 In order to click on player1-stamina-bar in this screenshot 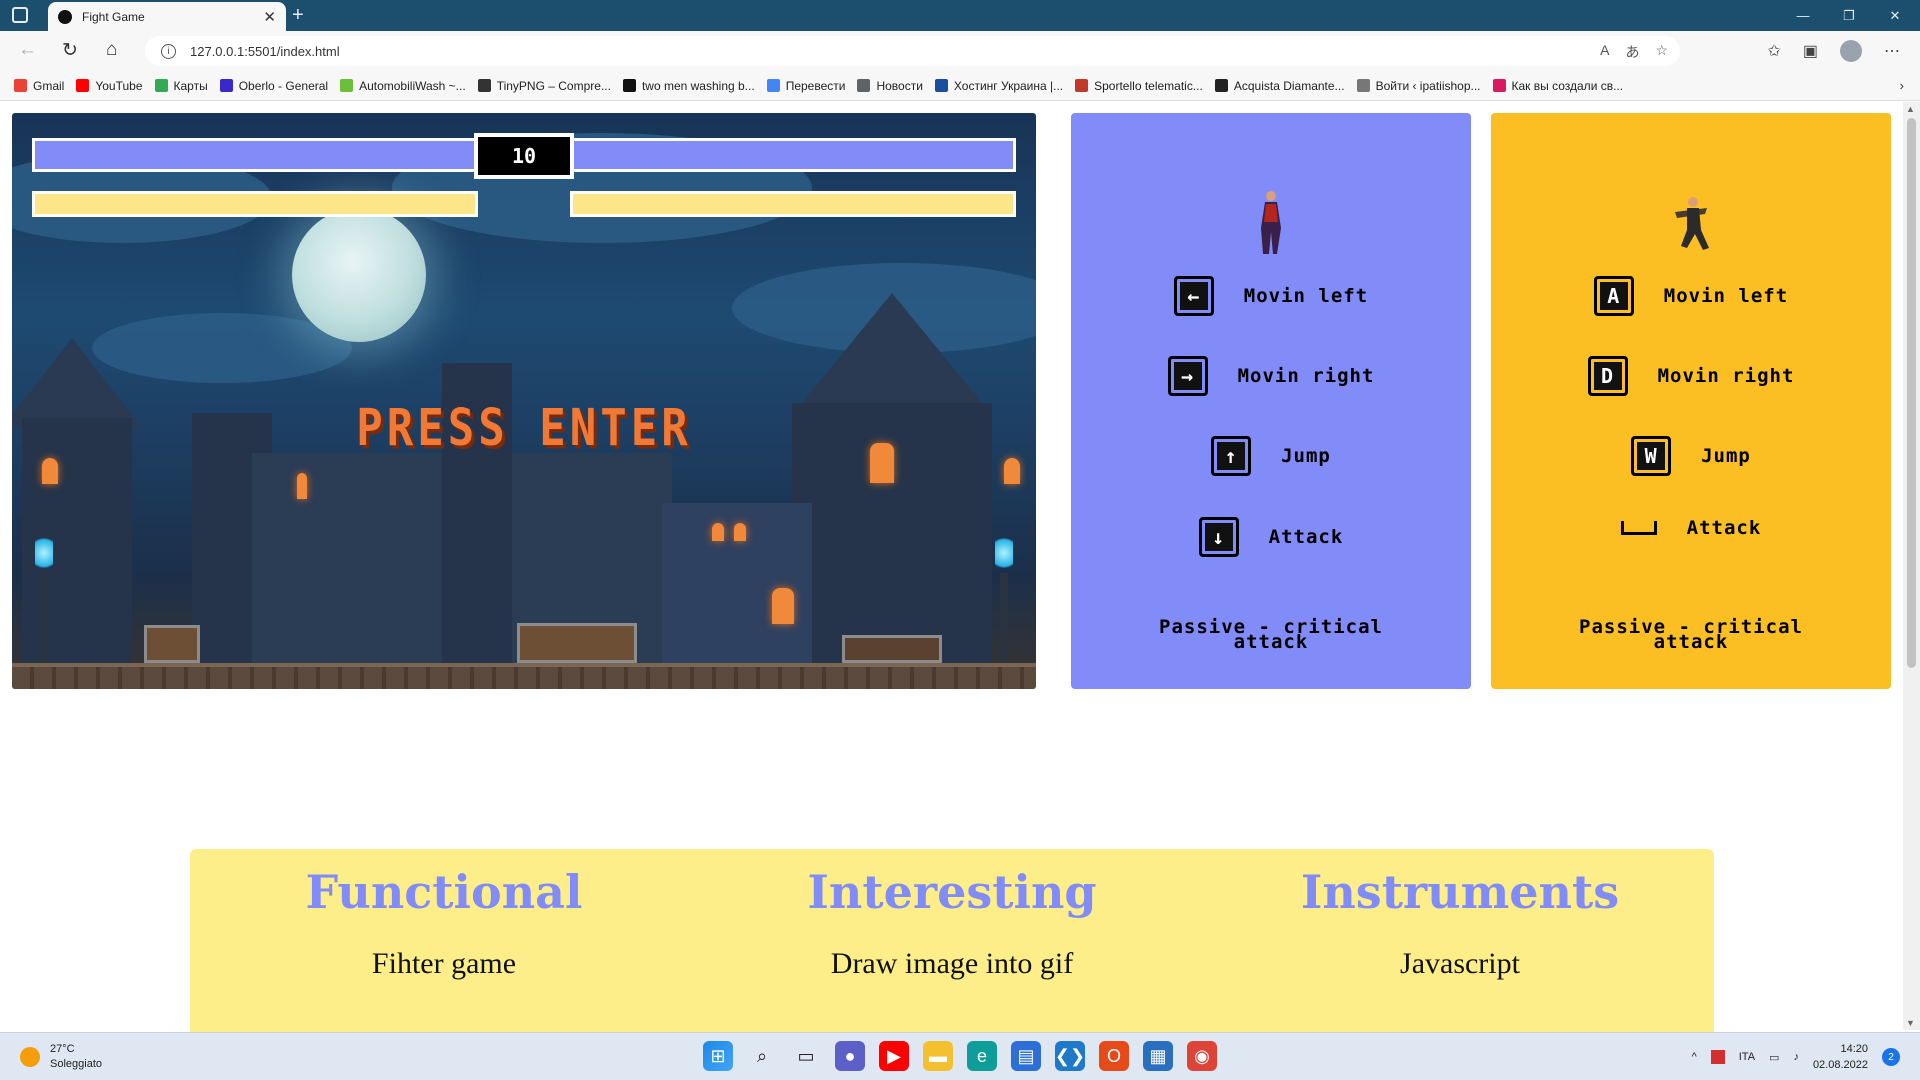, I will do `click(255, 204)`.